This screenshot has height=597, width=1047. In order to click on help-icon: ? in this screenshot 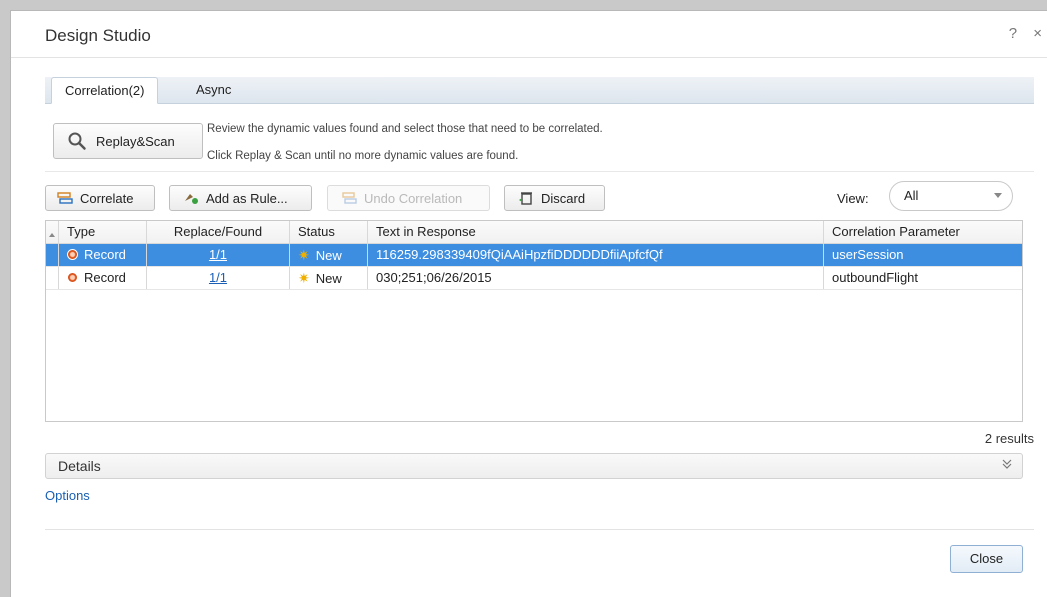, I will do `click(1013, 33)`.